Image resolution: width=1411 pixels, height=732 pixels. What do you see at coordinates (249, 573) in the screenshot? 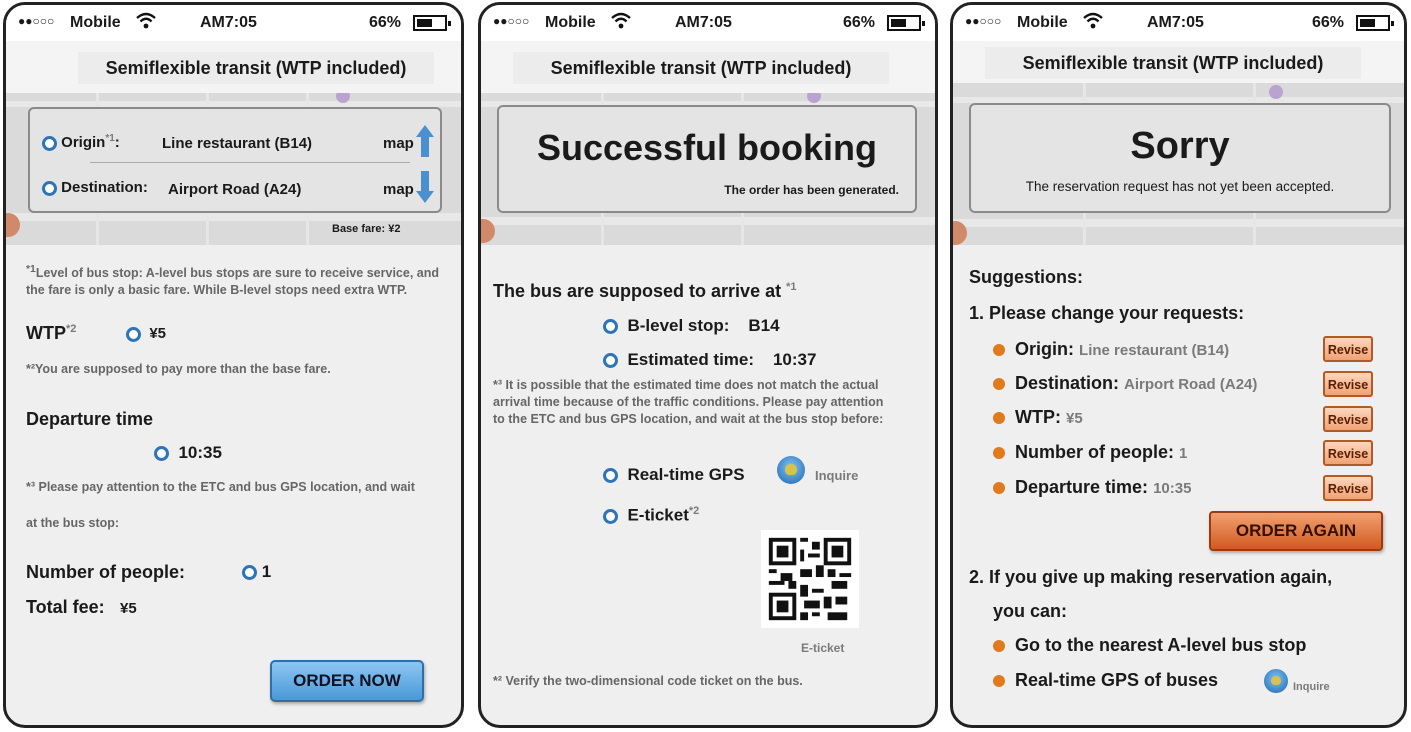
I see `people-bullet-icon` at bounding box center [249, 573].